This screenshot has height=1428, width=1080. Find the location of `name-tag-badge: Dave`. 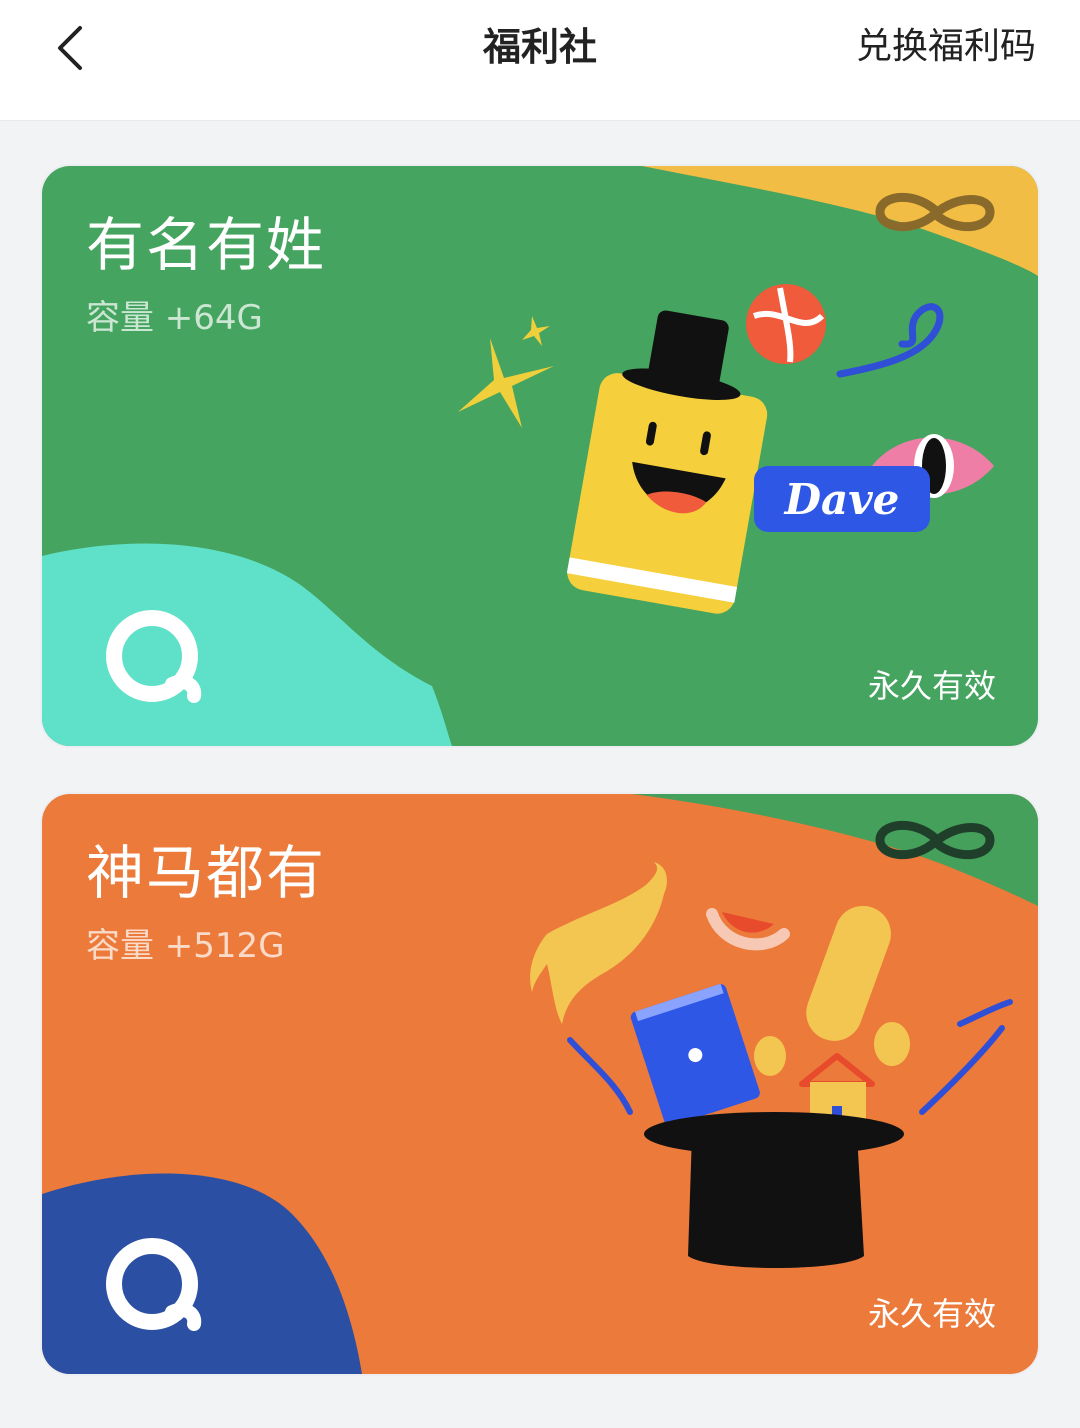

name-tag-badge: Dave is located at coordinates (842, 499).